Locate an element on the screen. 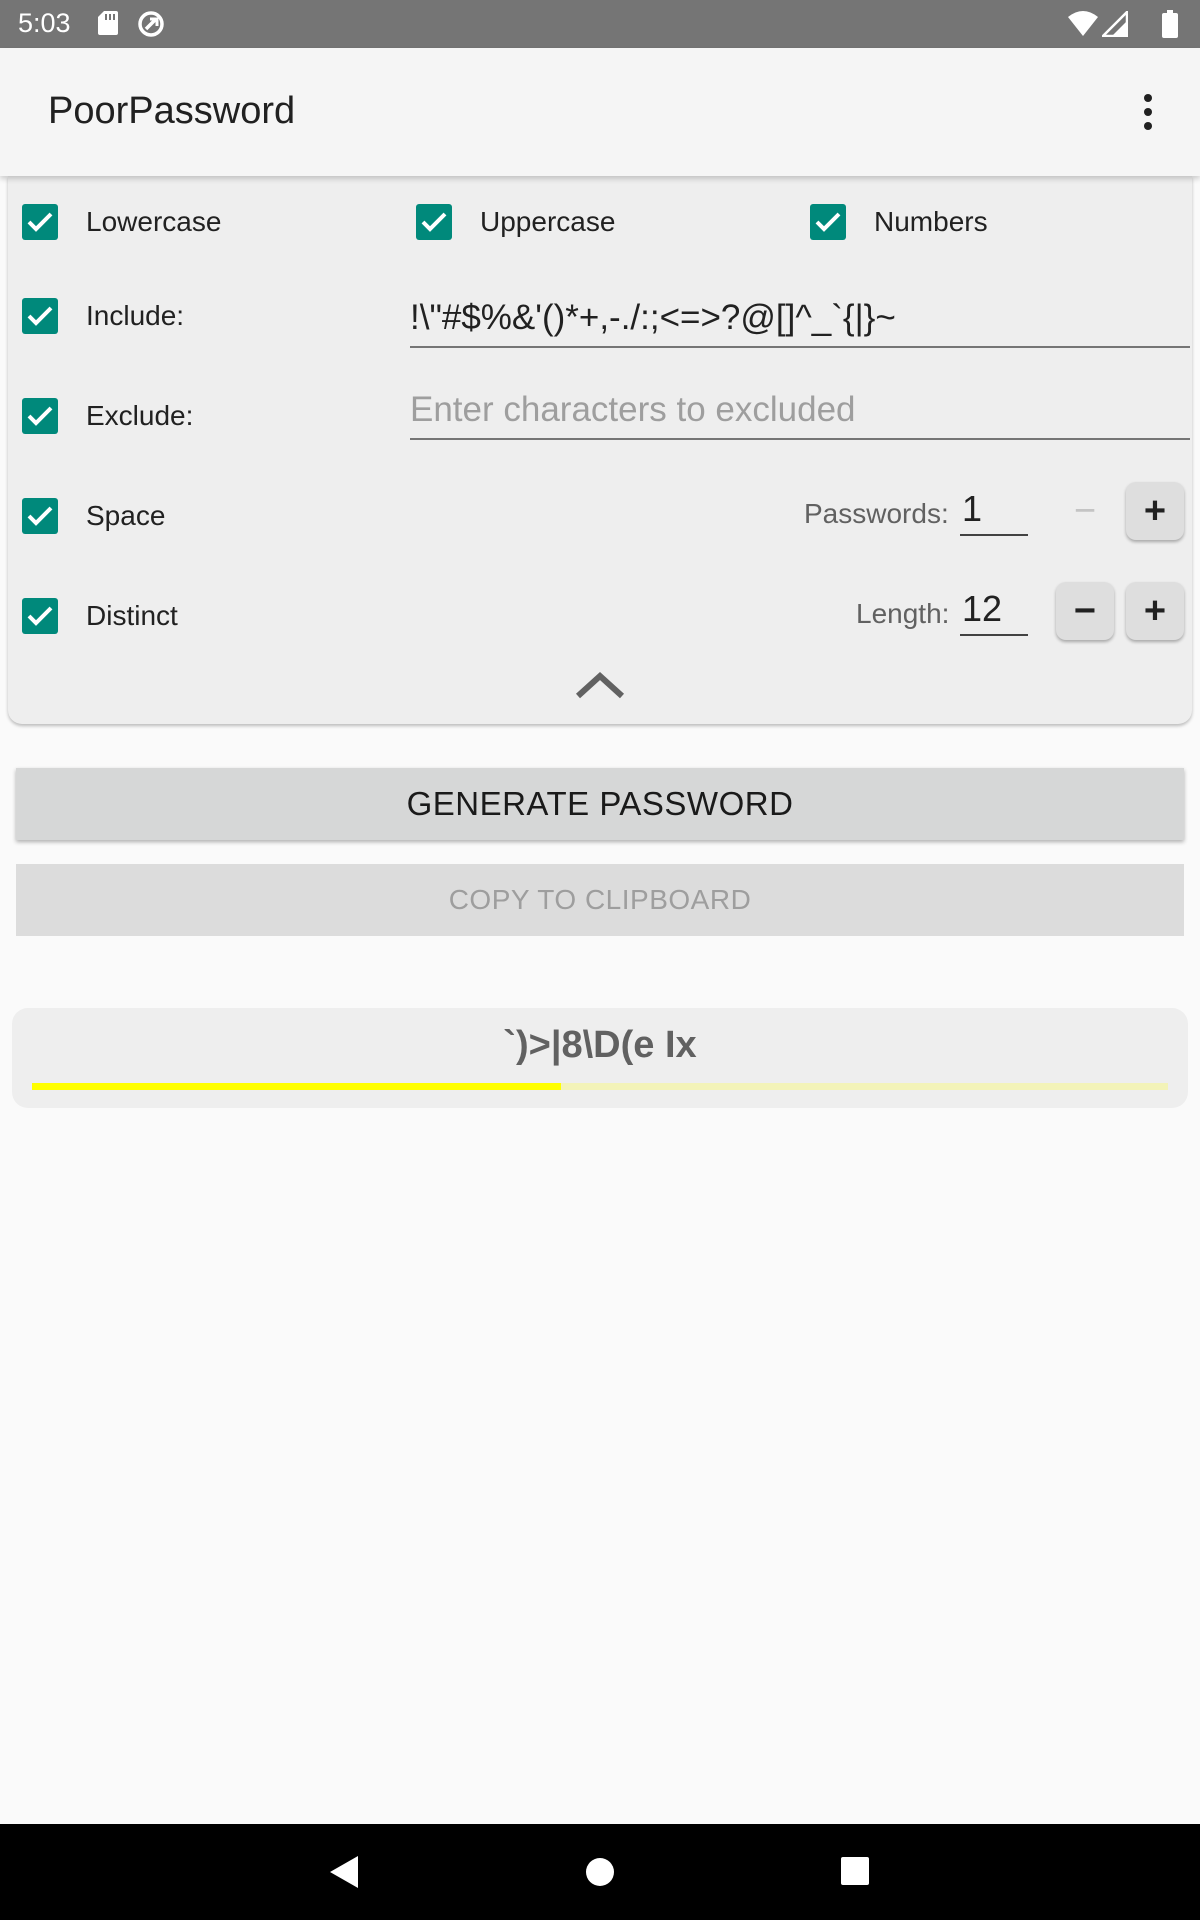 The width and height of the screenshot is (1200, 1920). exclude-checkbox: Exclude: is located at coordinates (107, 416).